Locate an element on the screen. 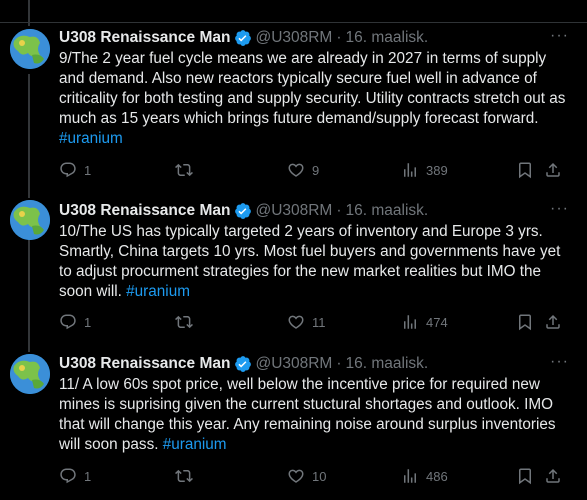 The image size is (587, 500). like-count: 9 is located at coordinates (316, 170).